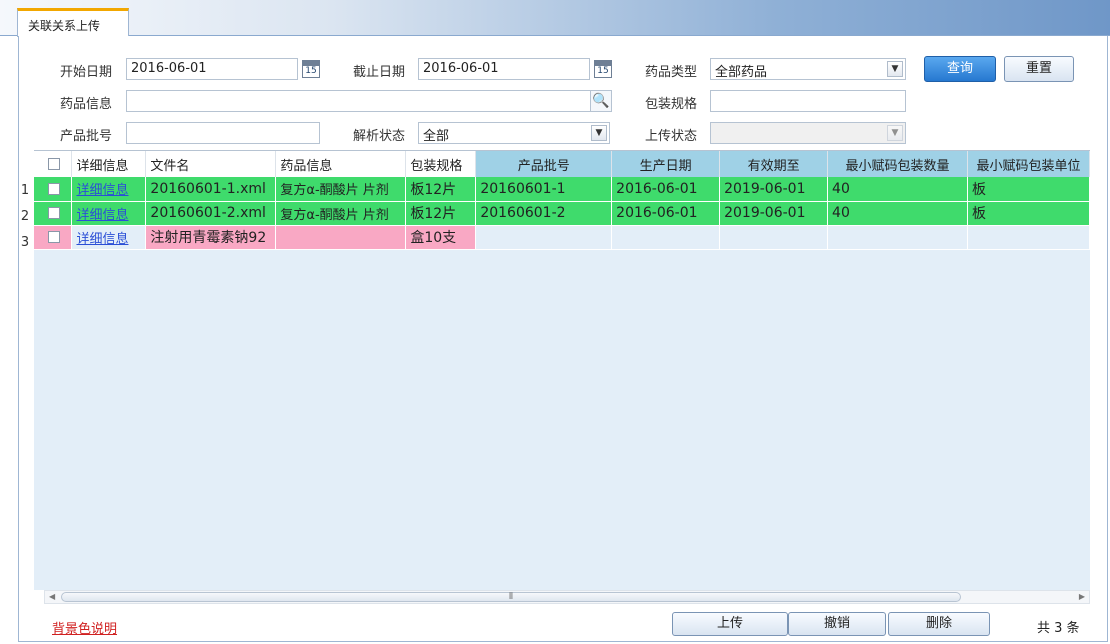 This screenshot has height=644, width=1110. I want to click on upload-status-select: ▼, so click(808, 133).